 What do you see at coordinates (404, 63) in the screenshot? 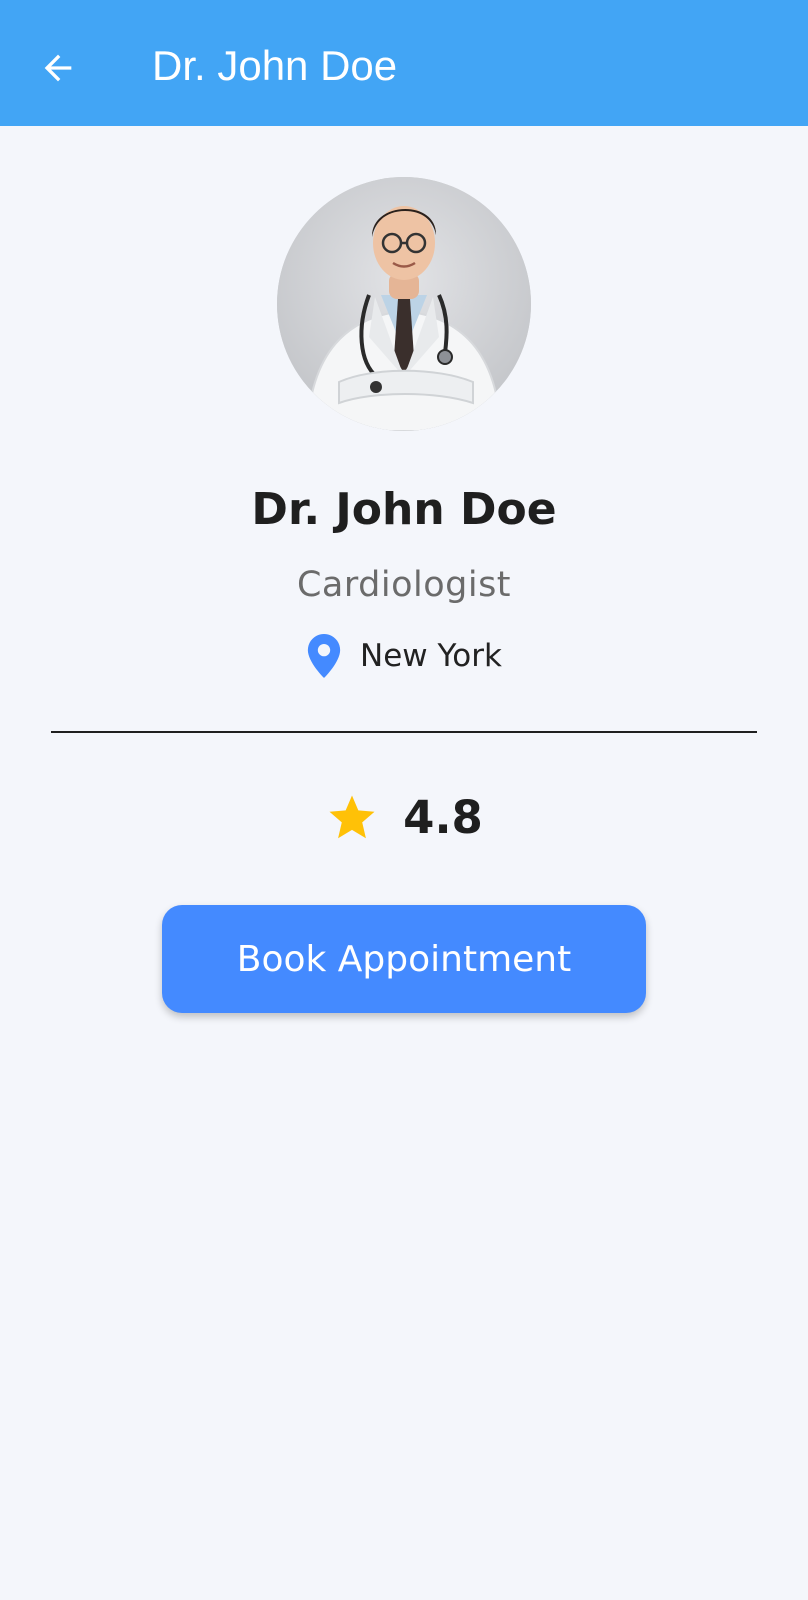
I see `app-bar: Dr. John Doe` at bounding box center [404, 63].